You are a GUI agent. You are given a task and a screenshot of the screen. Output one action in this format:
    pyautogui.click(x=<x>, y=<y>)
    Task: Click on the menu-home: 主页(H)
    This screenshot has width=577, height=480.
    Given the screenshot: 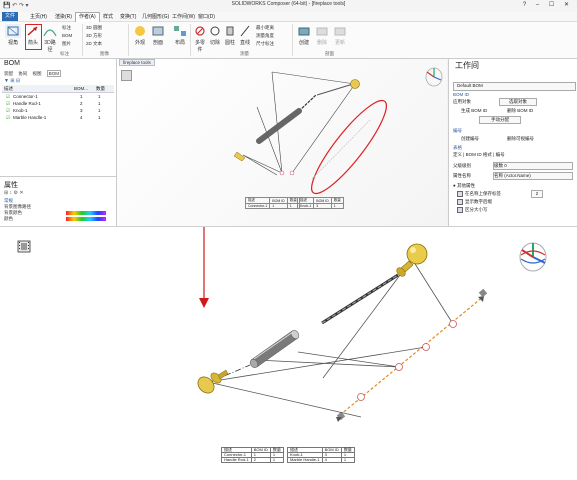 What is the action you would take?
    pyautogui.click(x=38, y=16)
    